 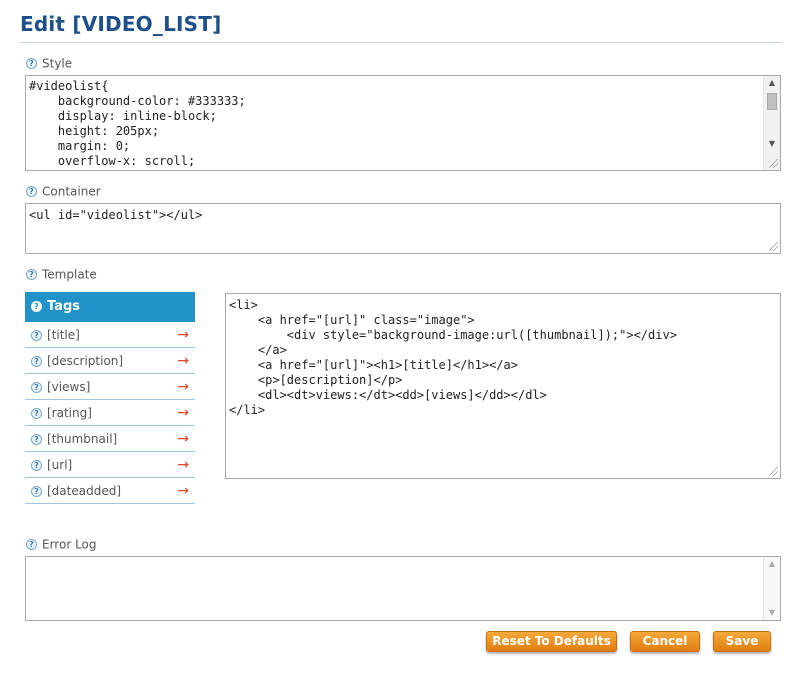 What do you see at coordinates (403, 588) in the screenshot?
I see `error-log-textarea: ▲ ▼` at bounding box center [403, 588].